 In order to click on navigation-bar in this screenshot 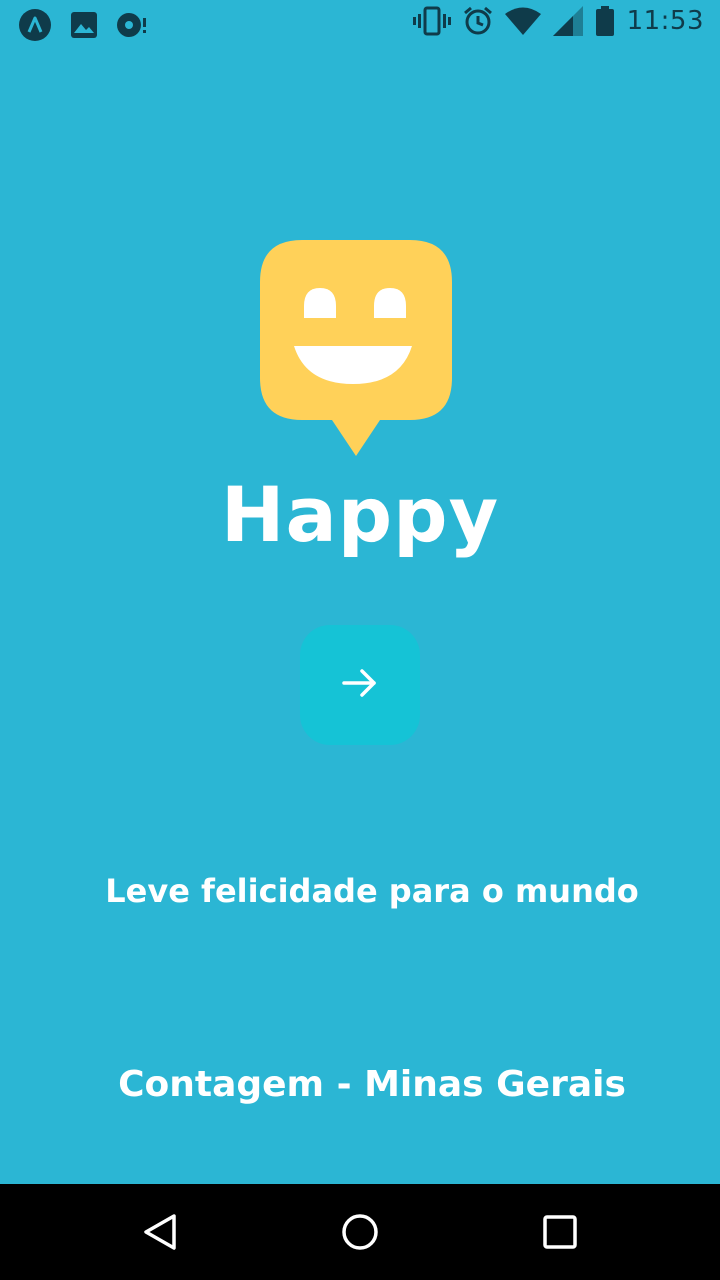, I will do `click(360, 1232)`.